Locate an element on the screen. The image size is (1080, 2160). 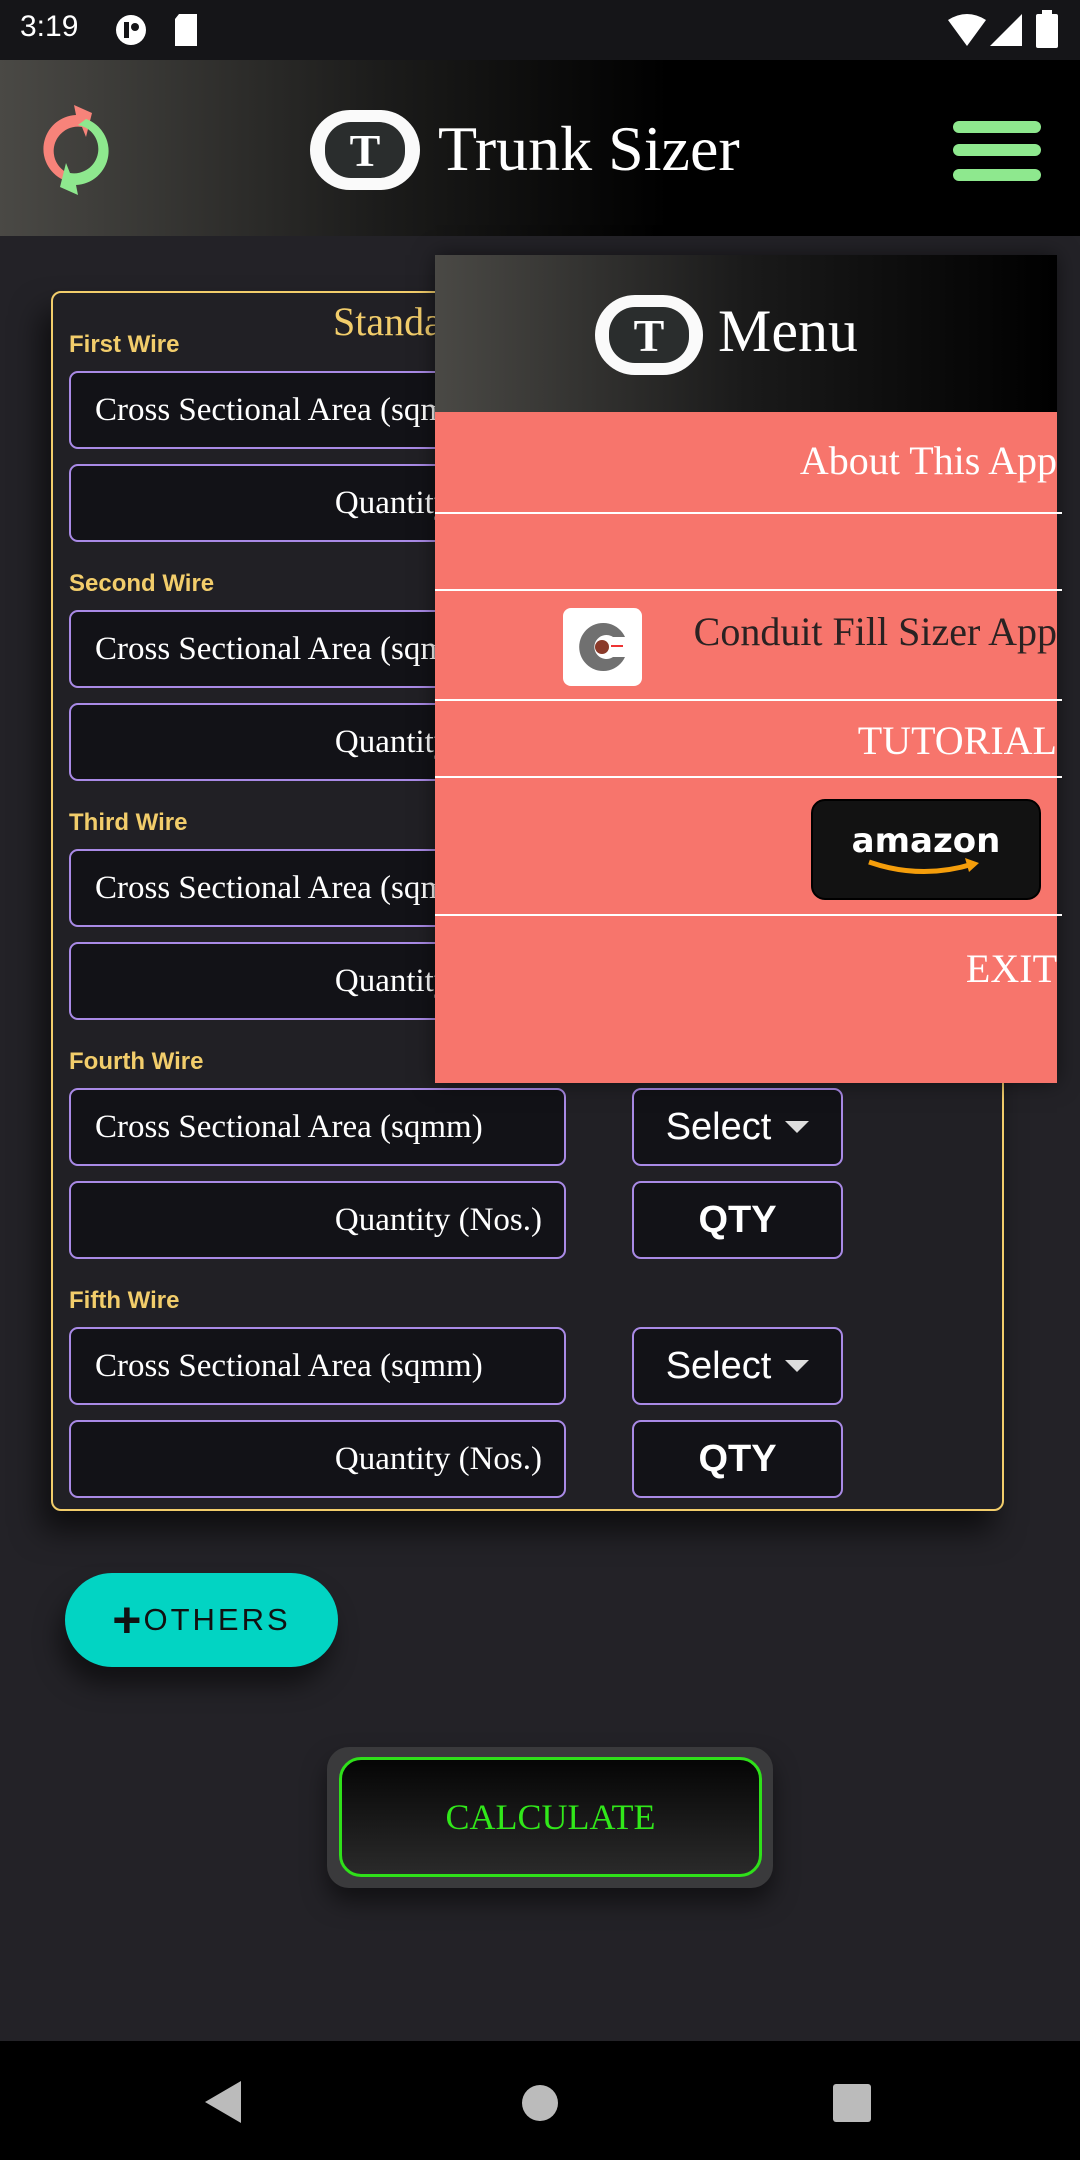
amazon-button: amazon is located at coordinates (926, 849).